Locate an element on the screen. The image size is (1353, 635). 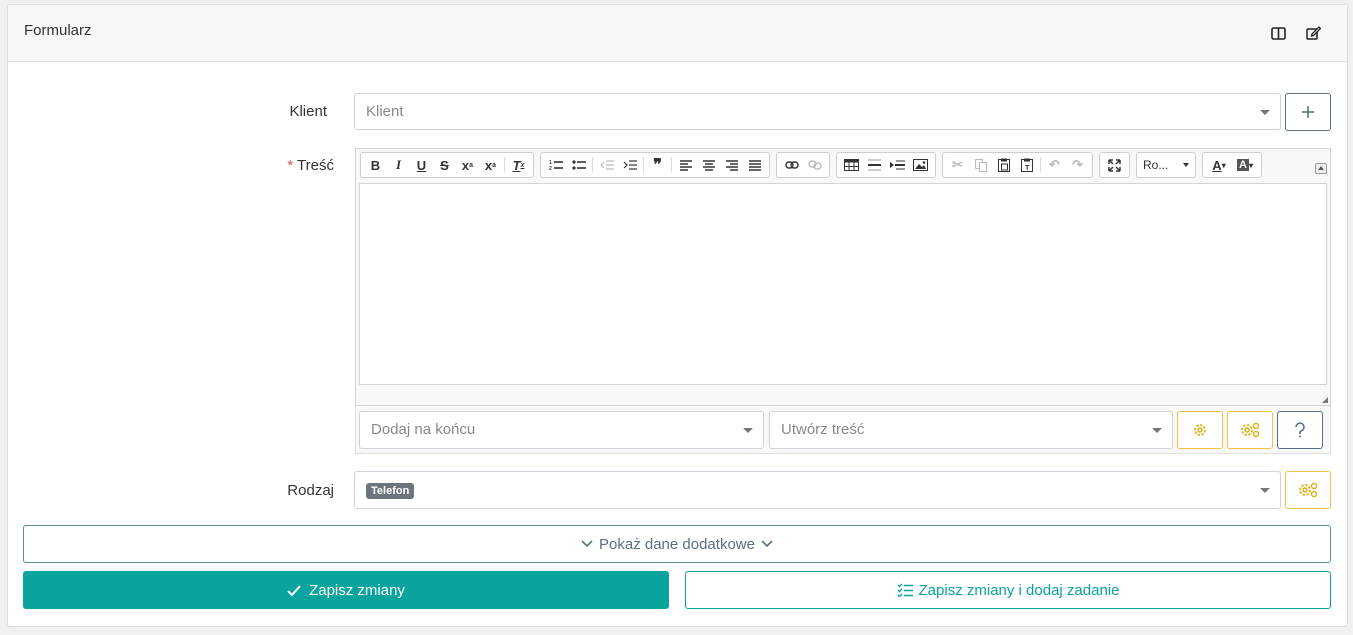
add-client-button is located at coordinates (1308, 112).